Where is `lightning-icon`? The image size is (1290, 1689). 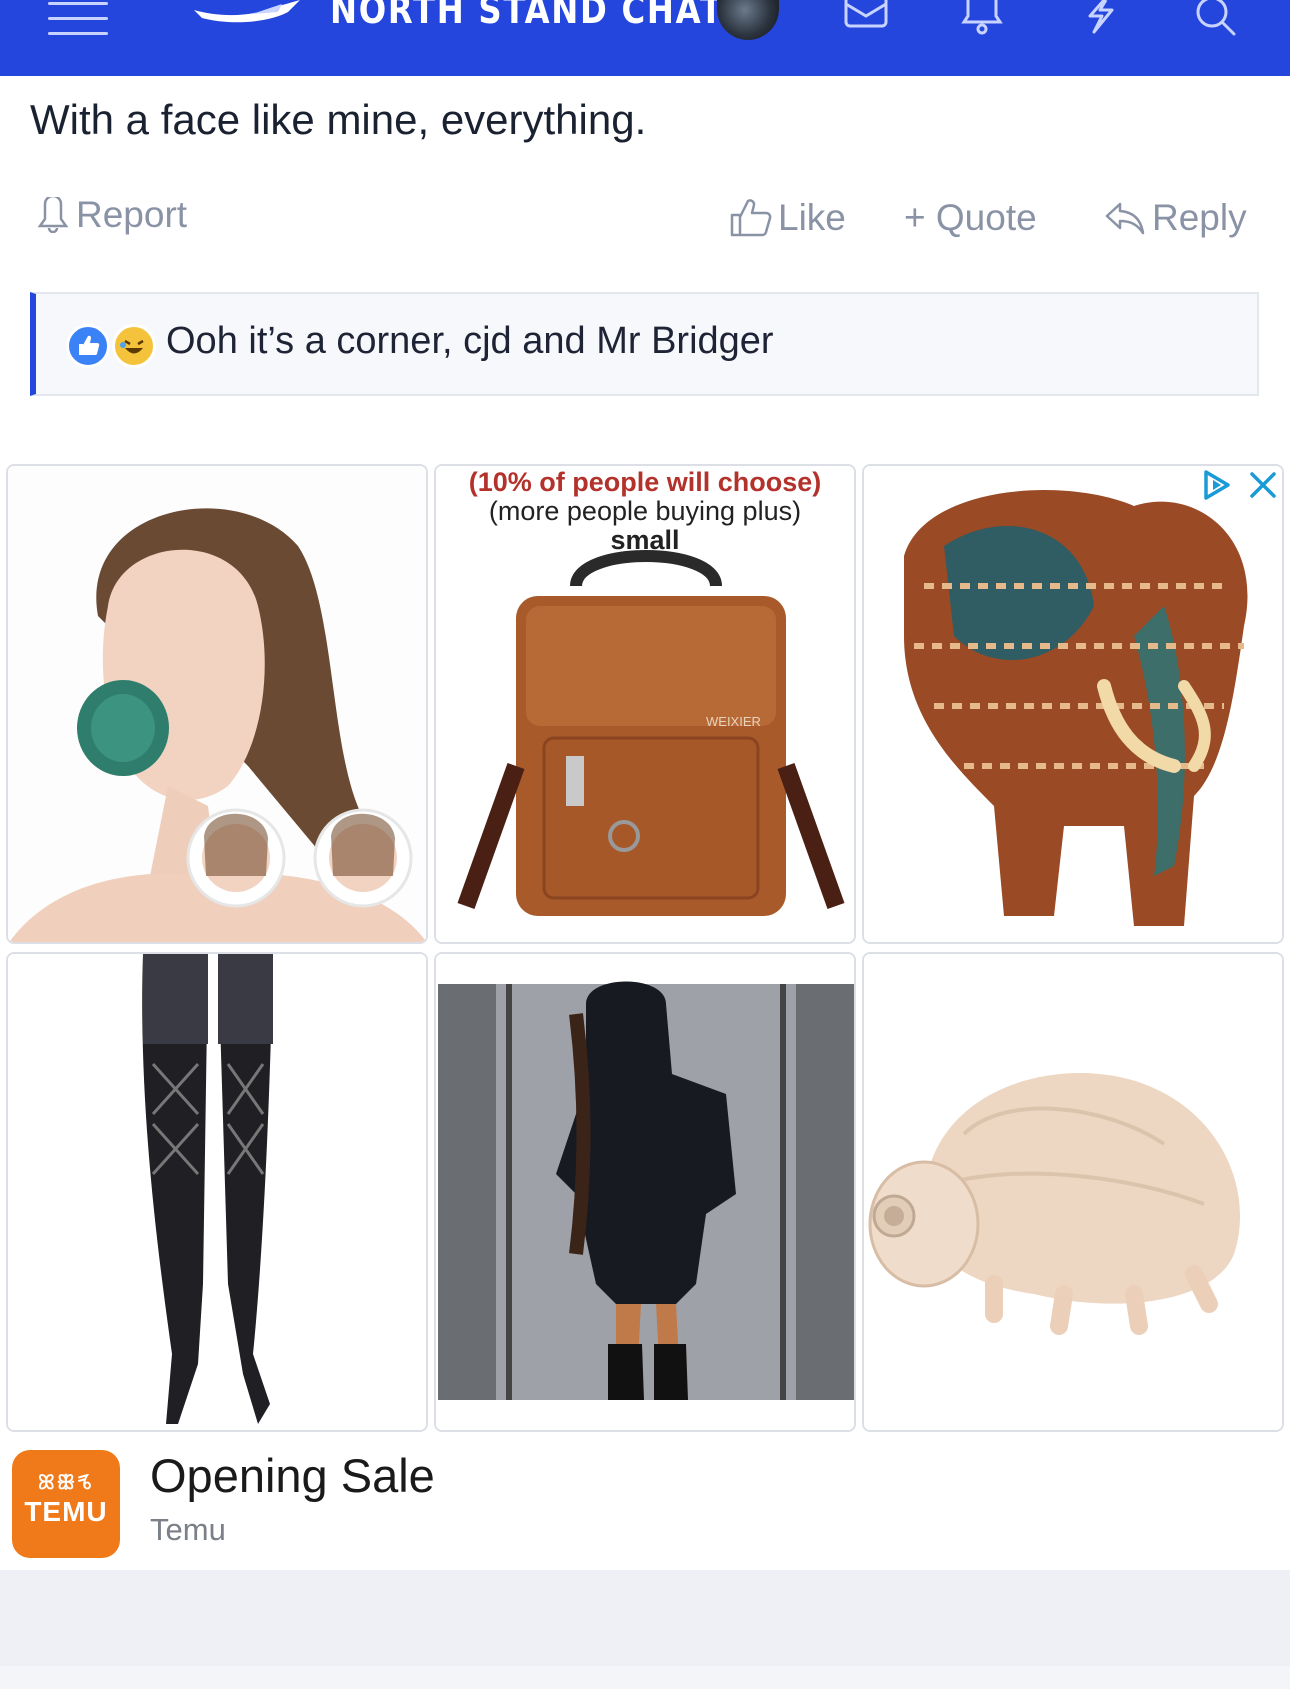
lightning-icon is located at coordinates (1100, 18).